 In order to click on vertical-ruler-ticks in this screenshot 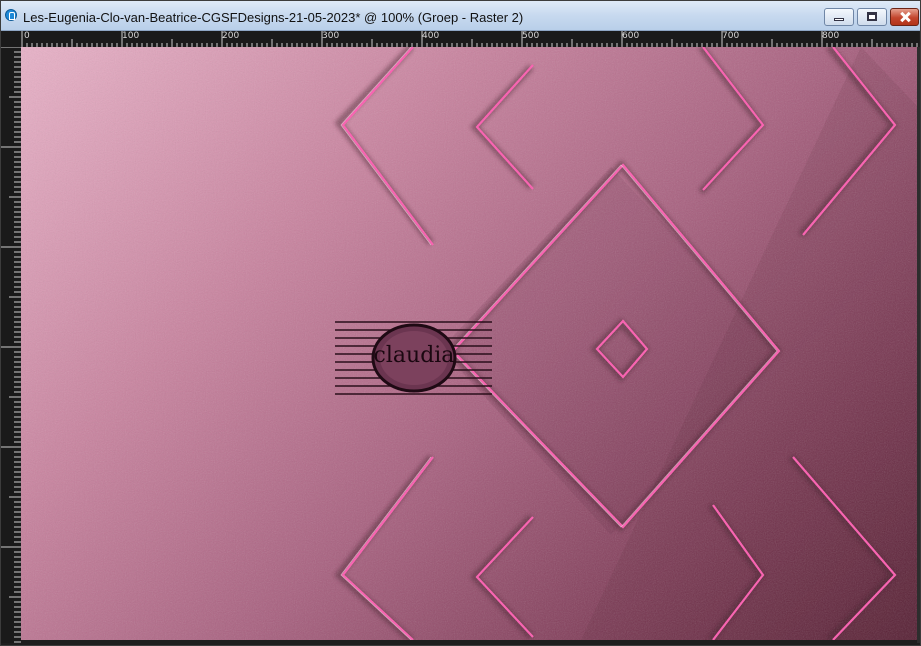, I will do `click(11, 345)`.